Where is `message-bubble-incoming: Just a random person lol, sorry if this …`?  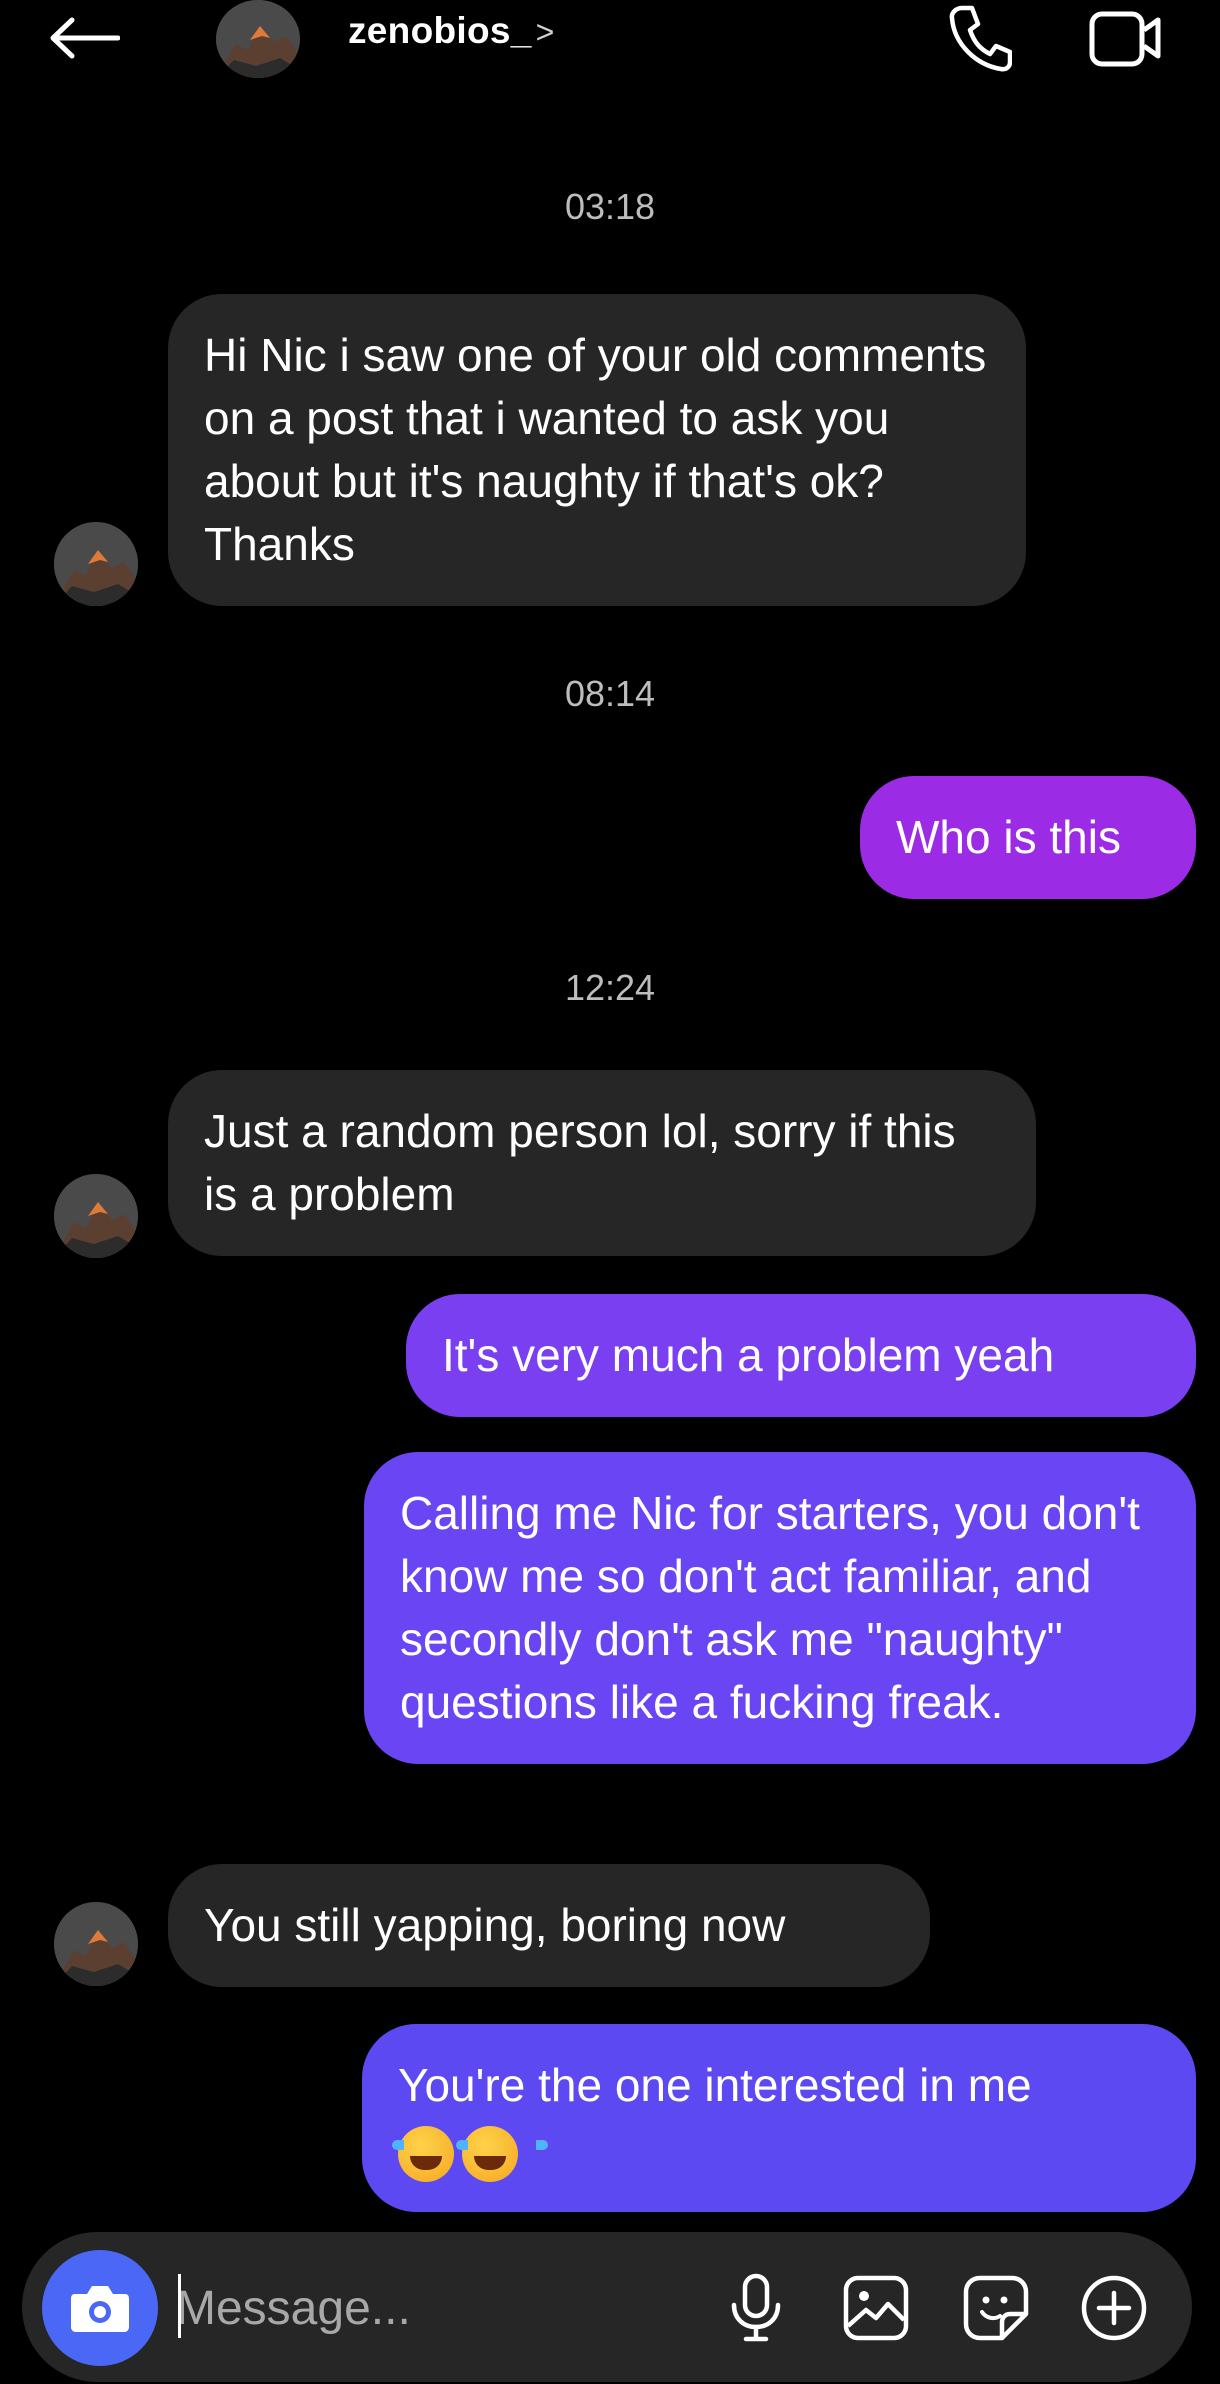 message-bubble-incoming: Just a random person lol, sorry if this … is located at coordinates (602, 1163).